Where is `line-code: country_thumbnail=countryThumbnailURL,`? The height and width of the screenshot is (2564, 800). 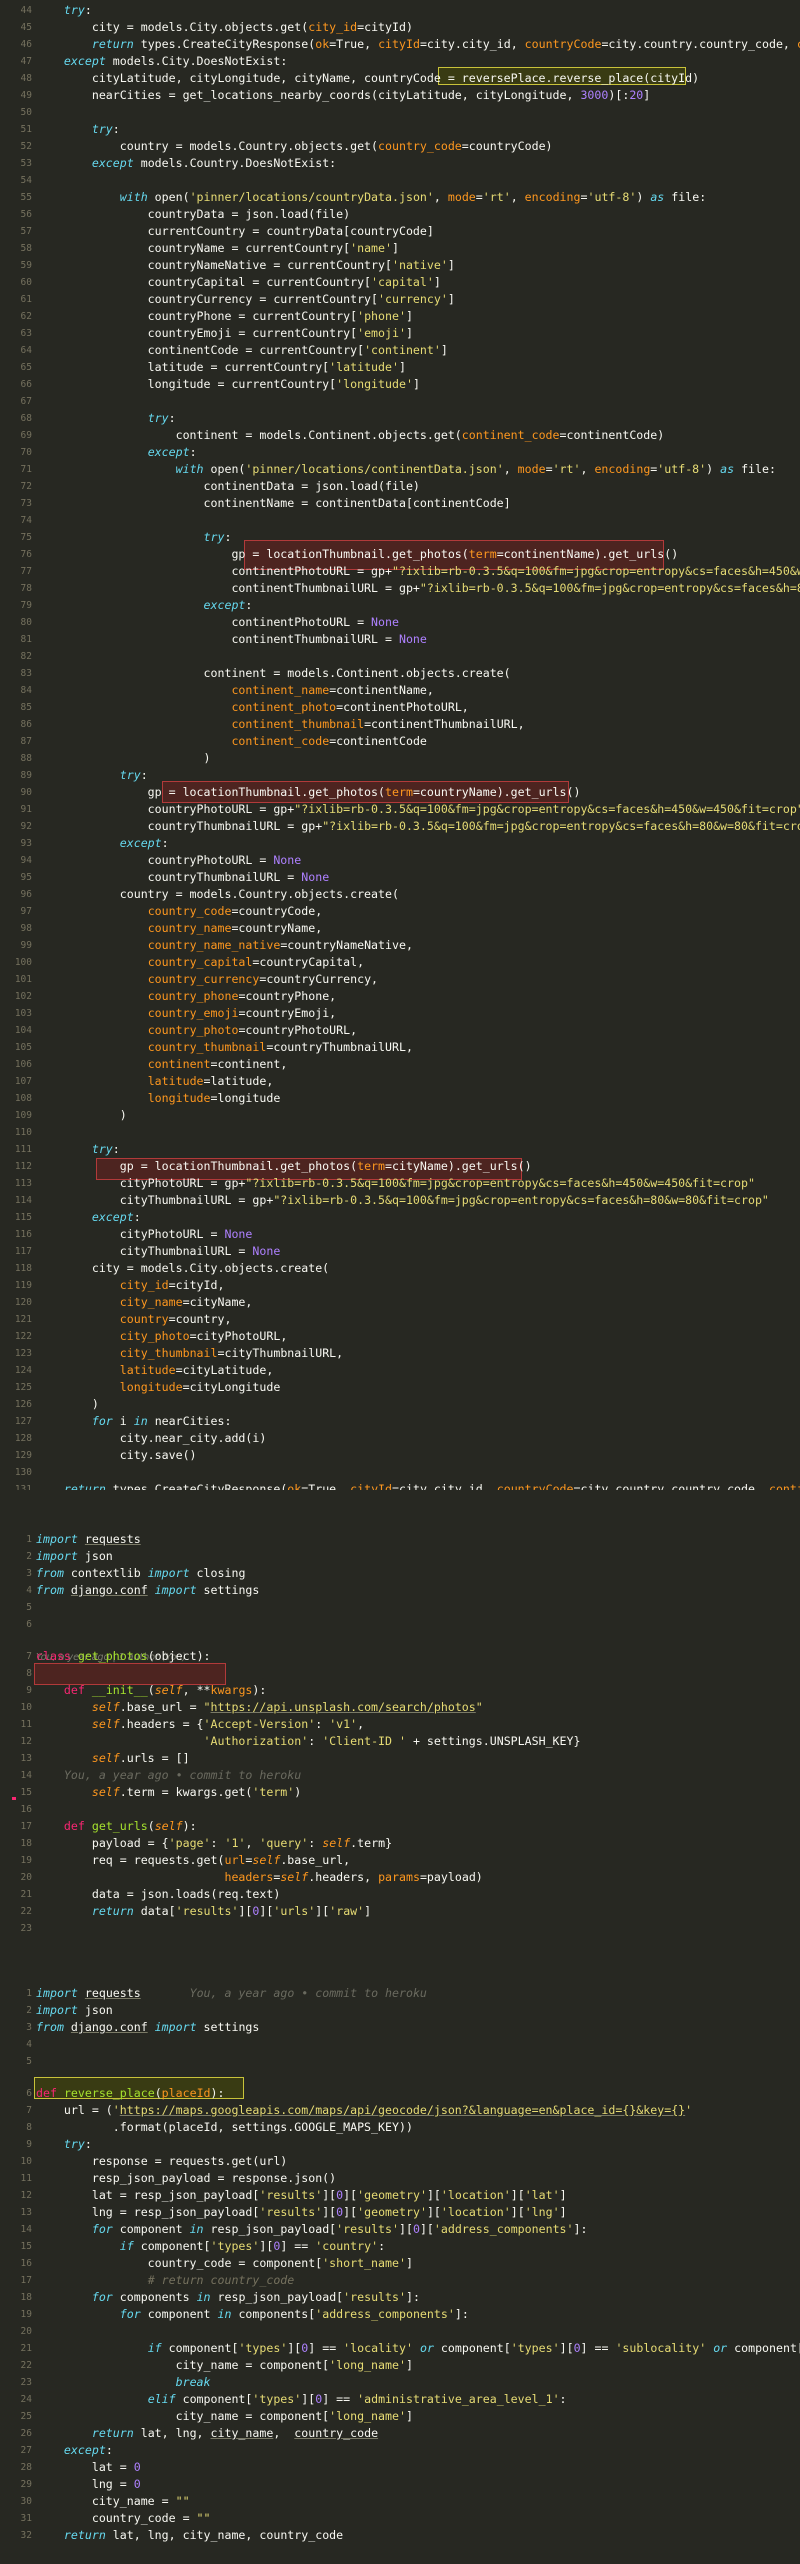 line-code: country_thumbnail=countryThumbnailURL, is located at coordinates (224, 1047).